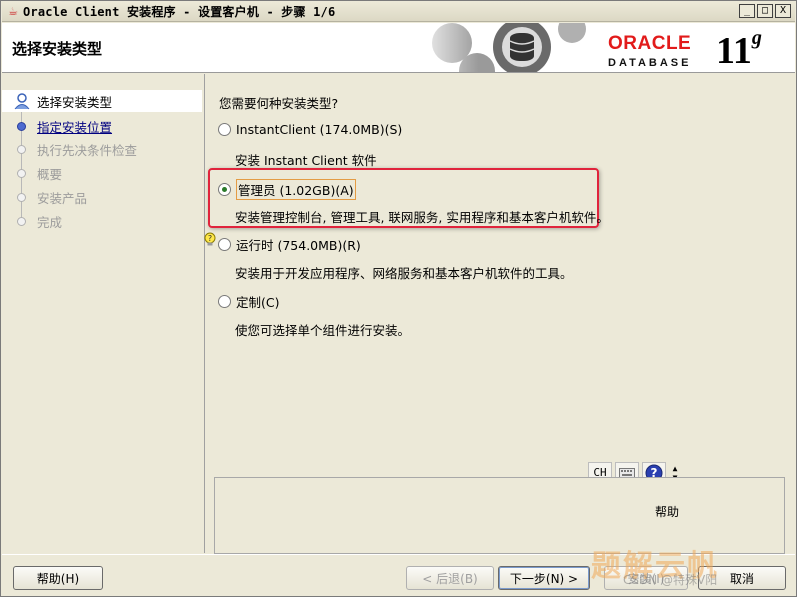  What do you see at coordinates (398, 48) in the screenshot?
I see `header-banner: 选择安装类型 ORACLE DATABASE 11g` at bounding box center [398, 48].